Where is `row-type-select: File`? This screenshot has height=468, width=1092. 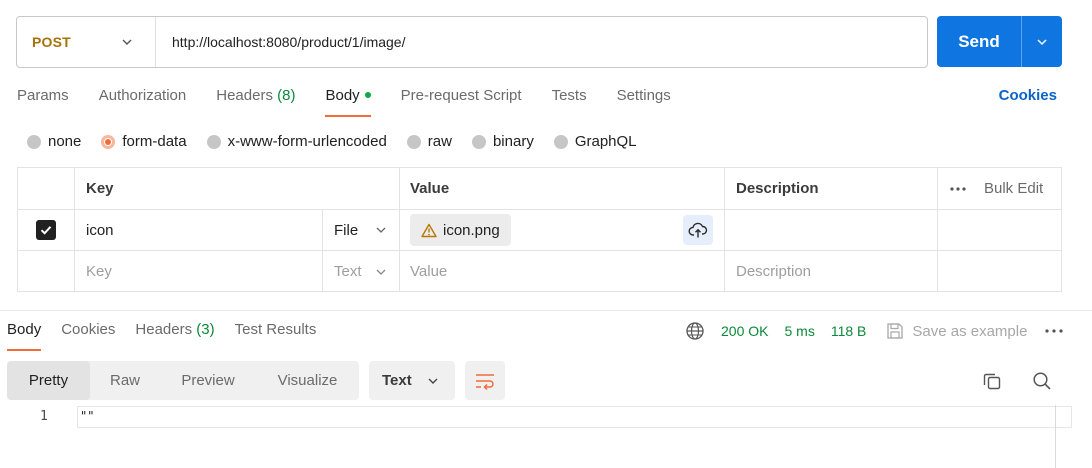 row-type-select: File is located at coordinates (361, 230).